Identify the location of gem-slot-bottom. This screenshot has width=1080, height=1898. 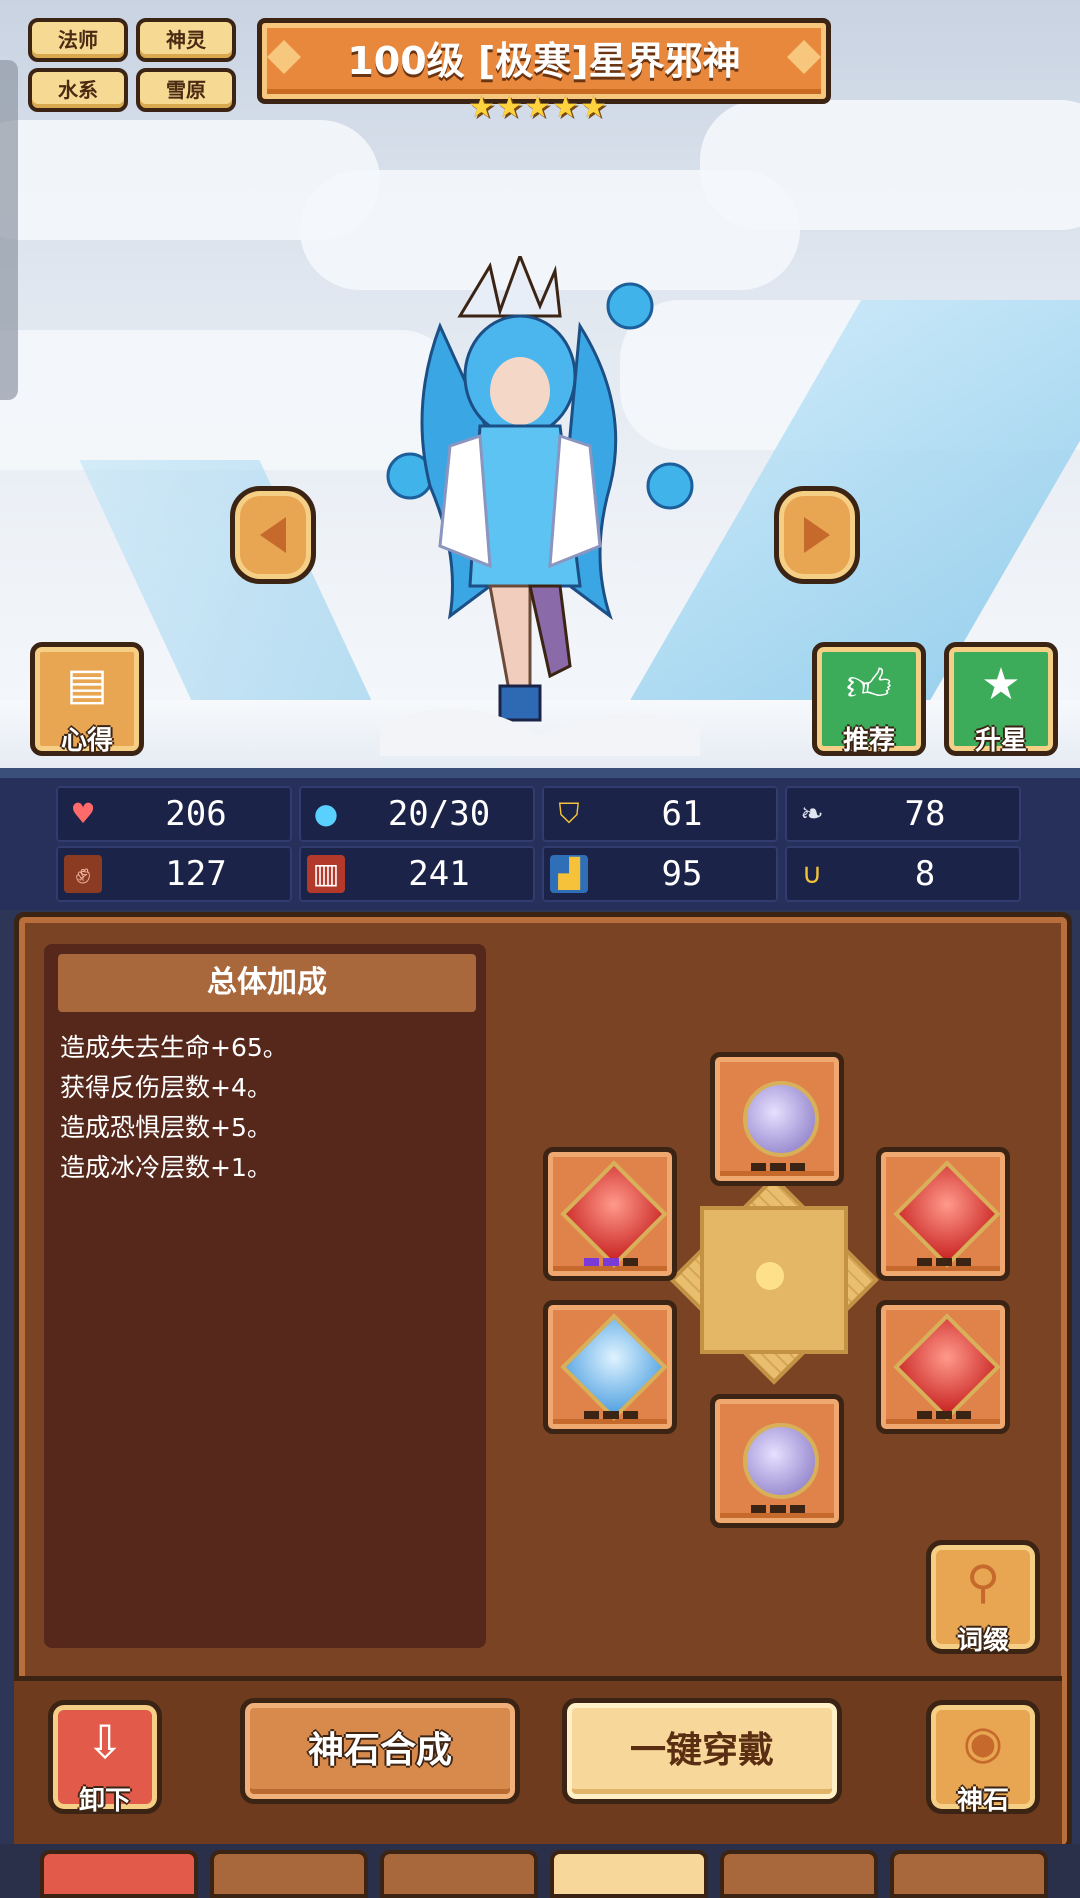
(777, 1461).